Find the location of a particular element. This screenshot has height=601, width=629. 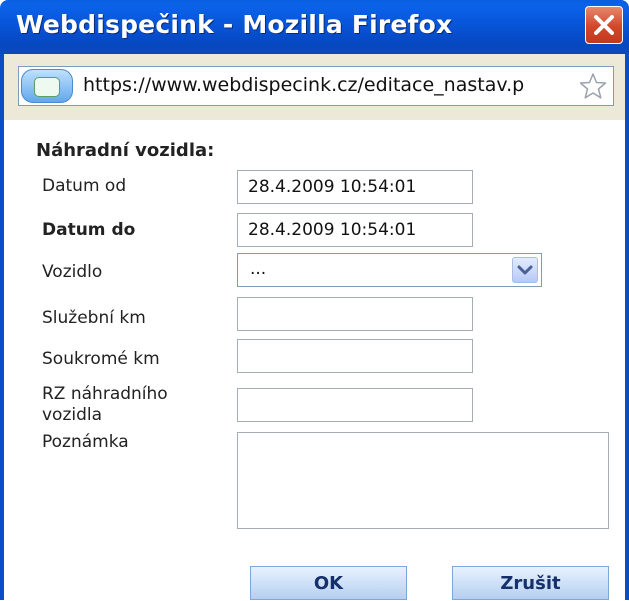

datum-od-input: 28.4.2009 10:54:01 is located at coordinates (355, 187).